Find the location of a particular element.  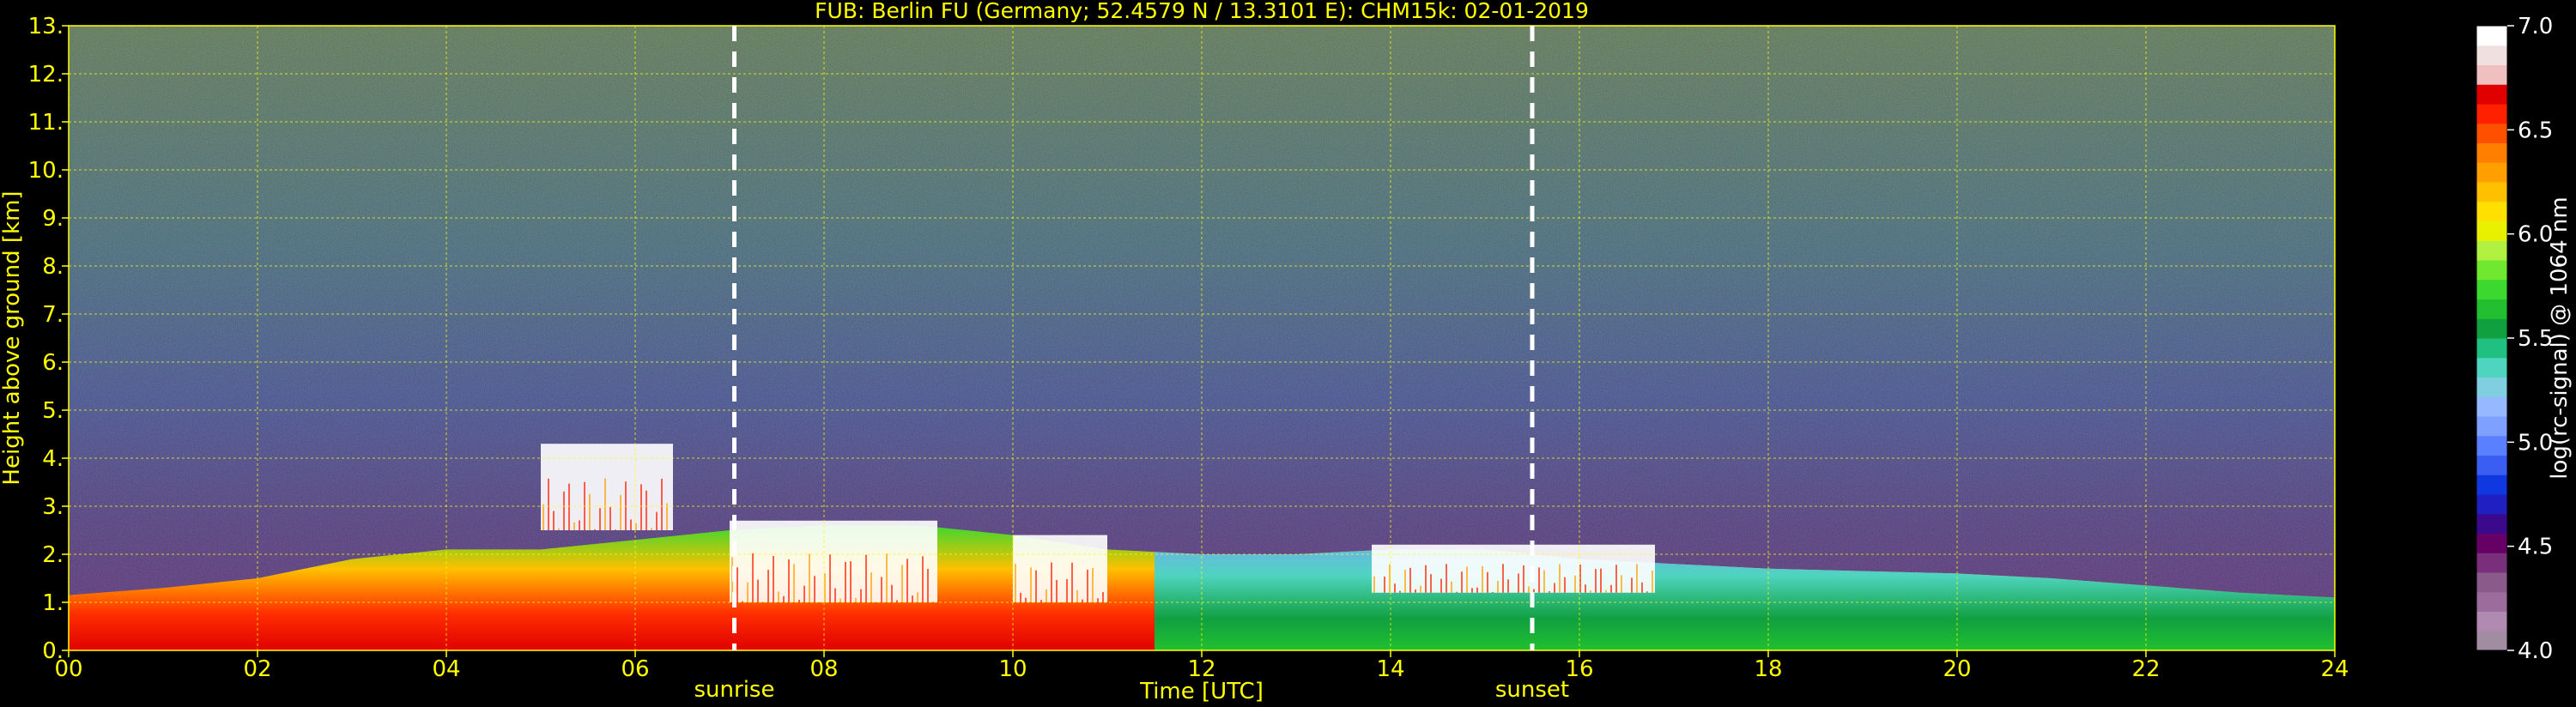

y-tick-label: 5. is located at coordinates (53, 411).